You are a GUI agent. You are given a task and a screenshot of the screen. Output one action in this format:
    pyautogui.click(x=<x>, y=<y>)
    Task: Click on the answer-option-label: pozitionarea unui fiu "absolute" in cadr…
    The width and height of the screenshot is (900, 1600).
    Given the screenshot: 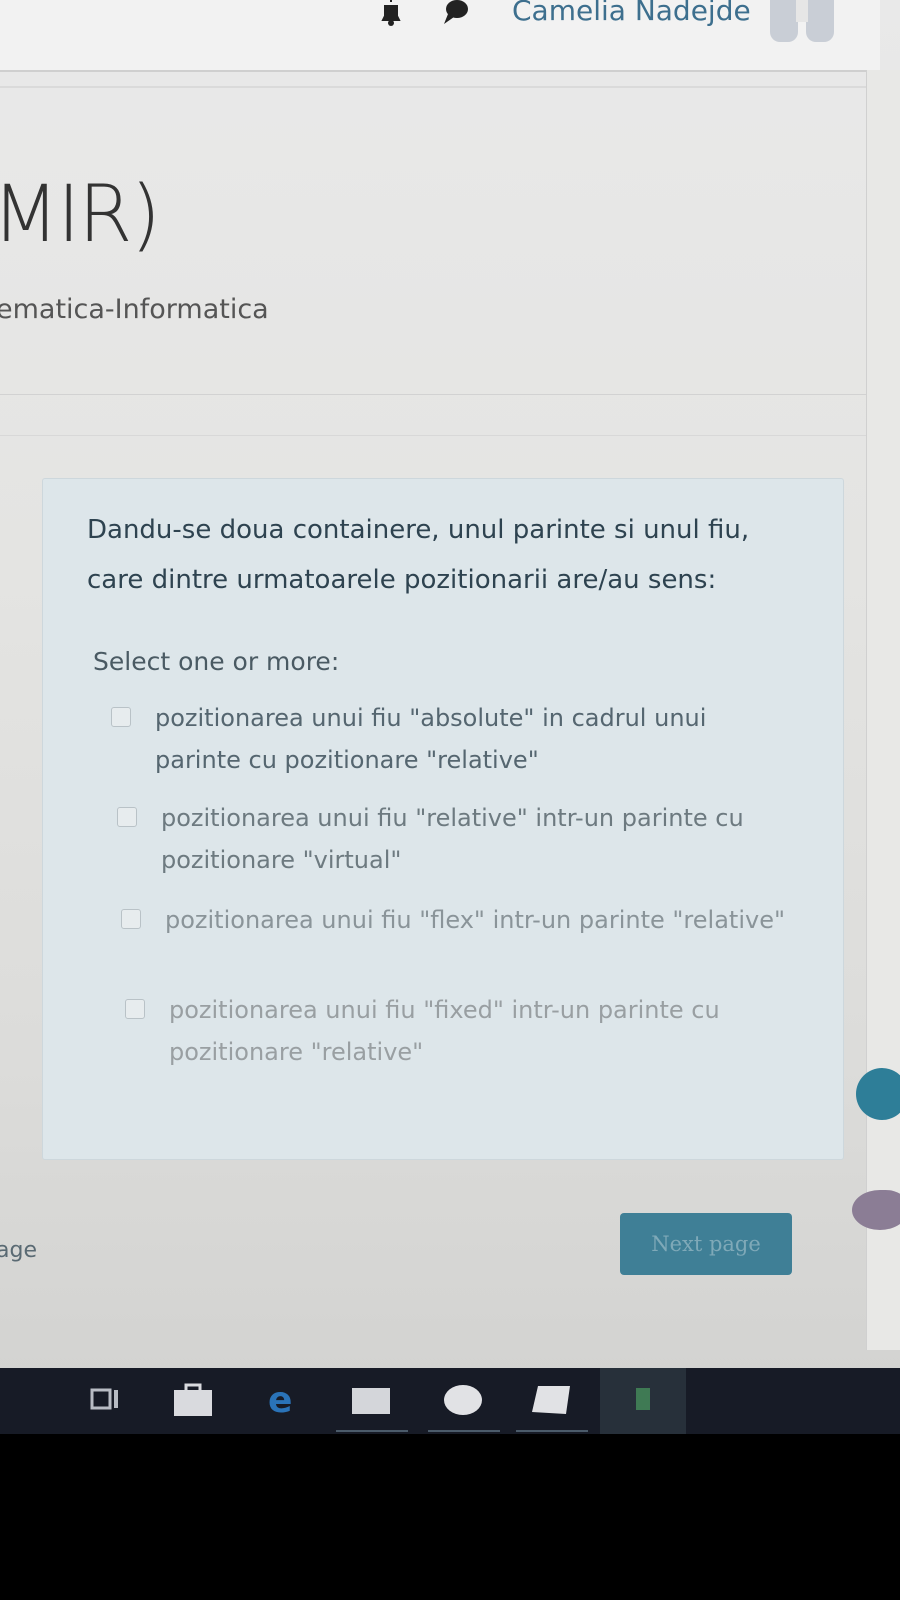 What is the action you would take?
    pyautogui.click(x=430, y=739)
    